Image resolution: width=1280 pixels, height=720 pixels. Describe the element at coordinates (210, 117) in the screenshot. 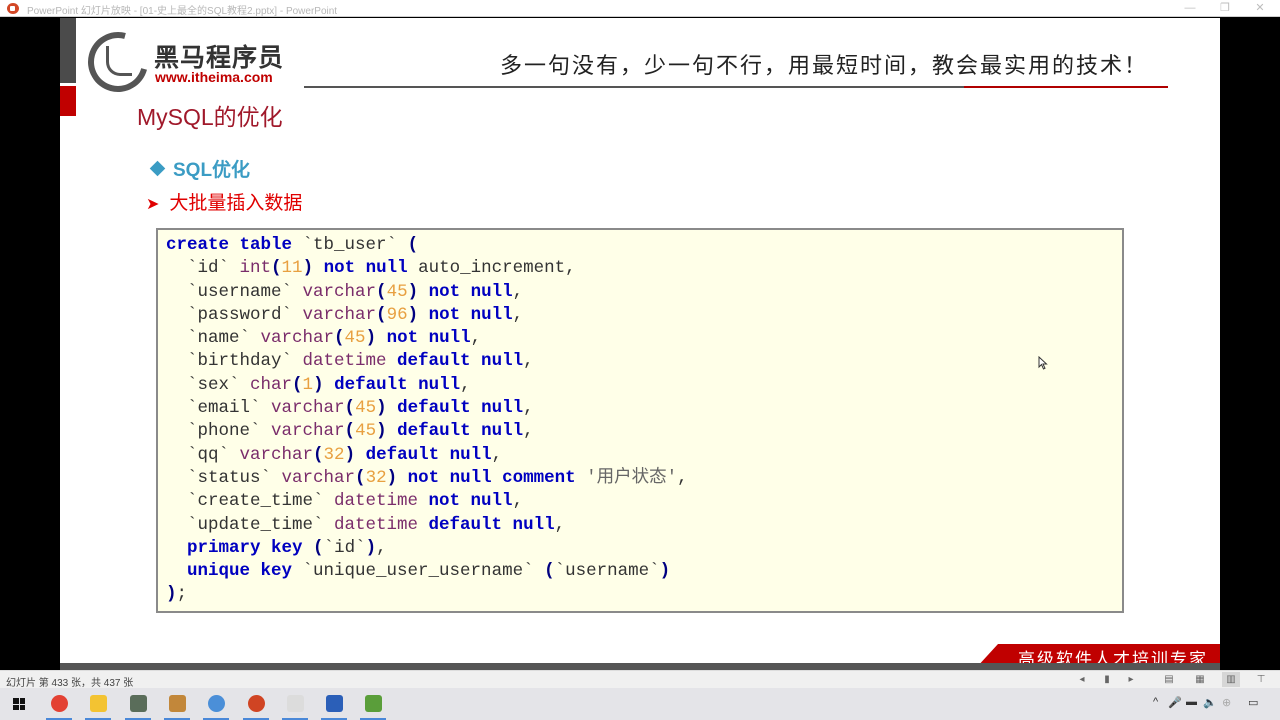

I see `slide-title: MySQL的优化` at that location.